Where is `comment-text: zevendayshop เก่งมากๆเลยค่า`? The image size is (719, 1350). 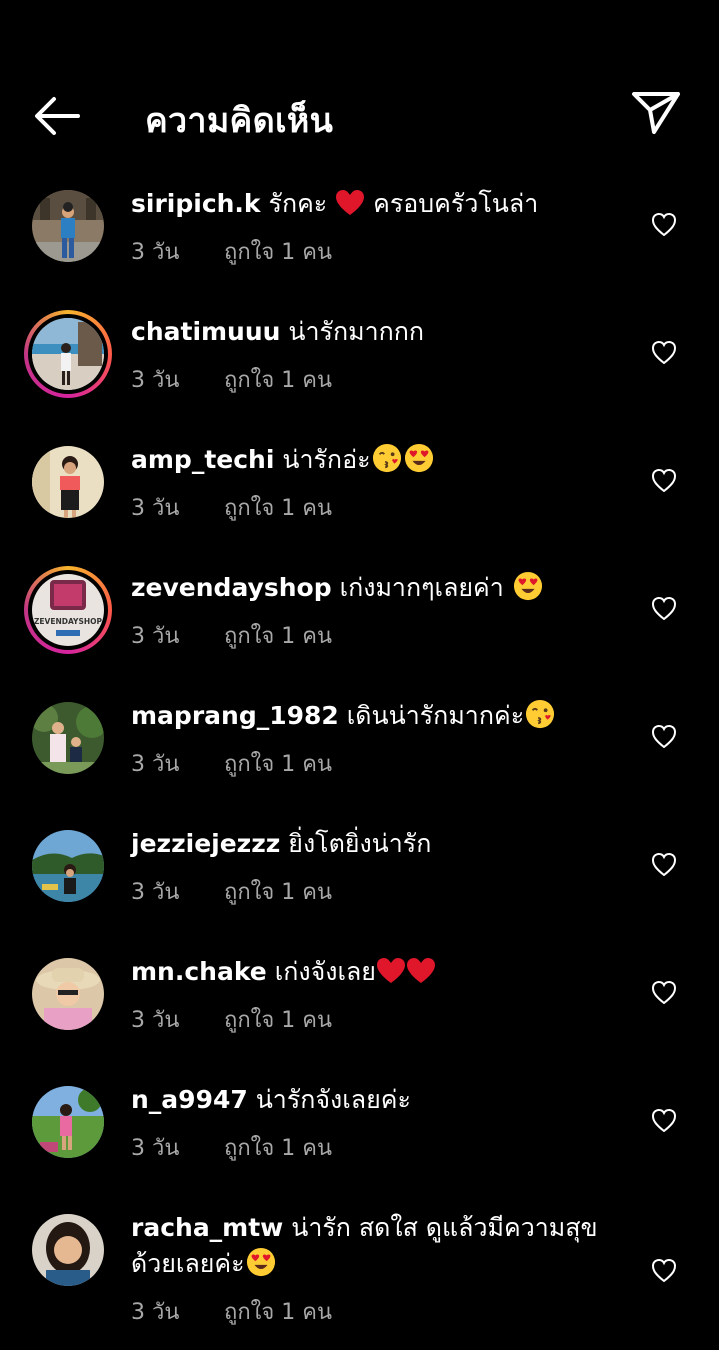
comment-text: zevendayshop เก่งมากๆเลยค่า is located at coordinates (381, 588).